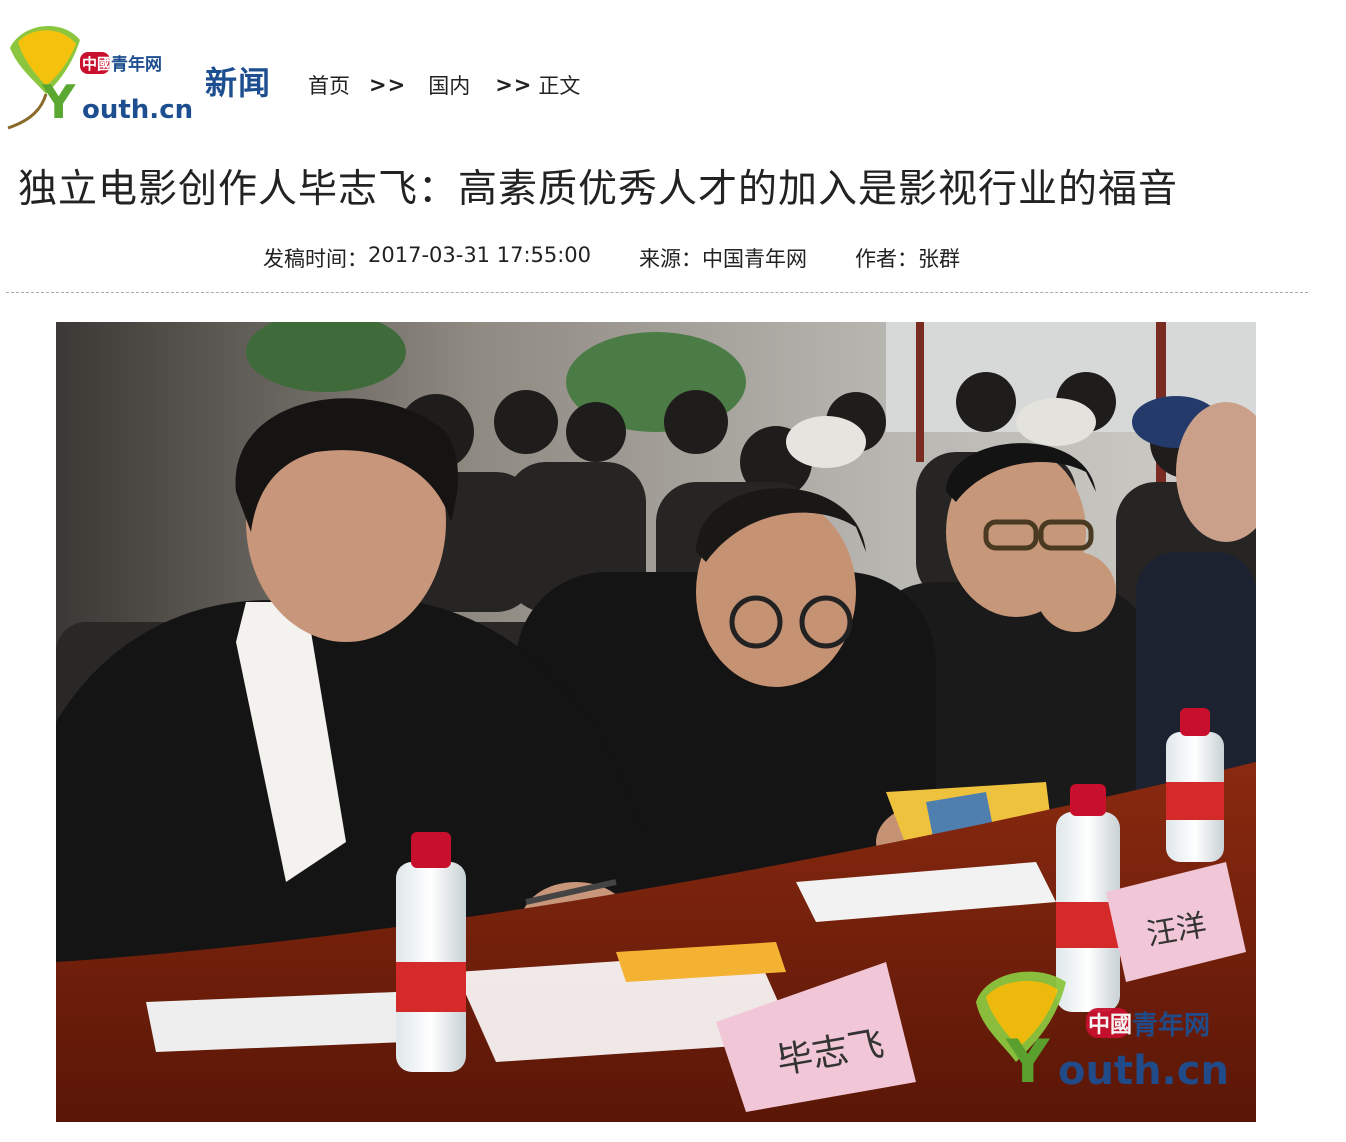 The height and width of the screenshot is (1142, 1346). What do you see at coordinates (754, 258) in the screenshot?
I see `source-name: 中国青年网` at bounding box center [754, 258].